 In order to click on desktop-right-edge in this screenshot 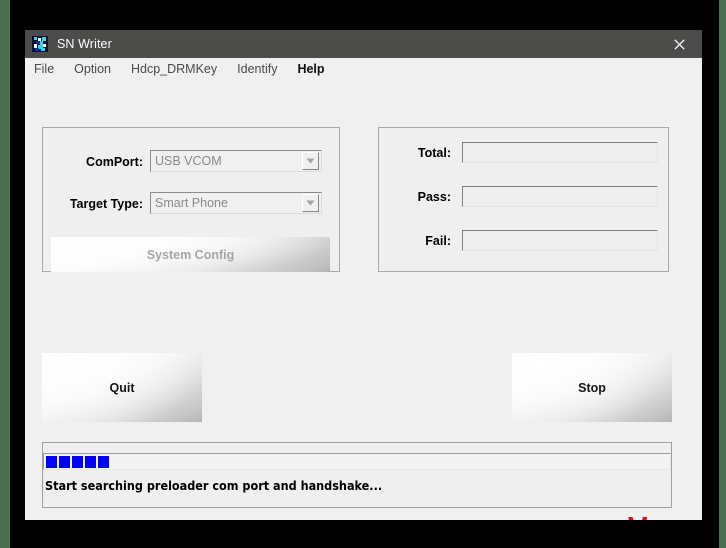, I will do `click(722, 274)`.